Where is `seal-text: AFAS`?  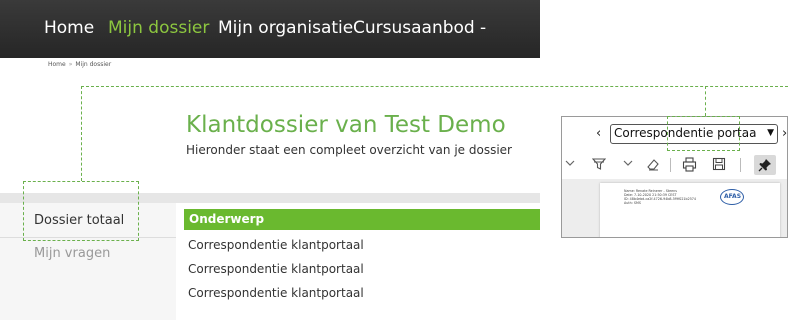 seal-text: AFAS is located at coordinates (733, 196).